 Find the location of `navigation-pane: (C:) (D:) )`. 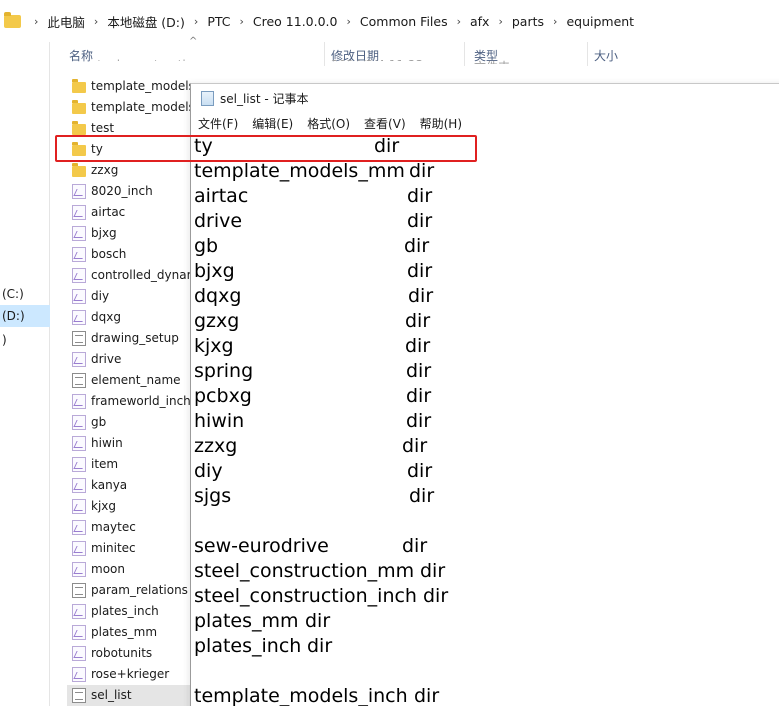

navigation-pane: (C:) (D:) ) is located at coordinates (25, 374).